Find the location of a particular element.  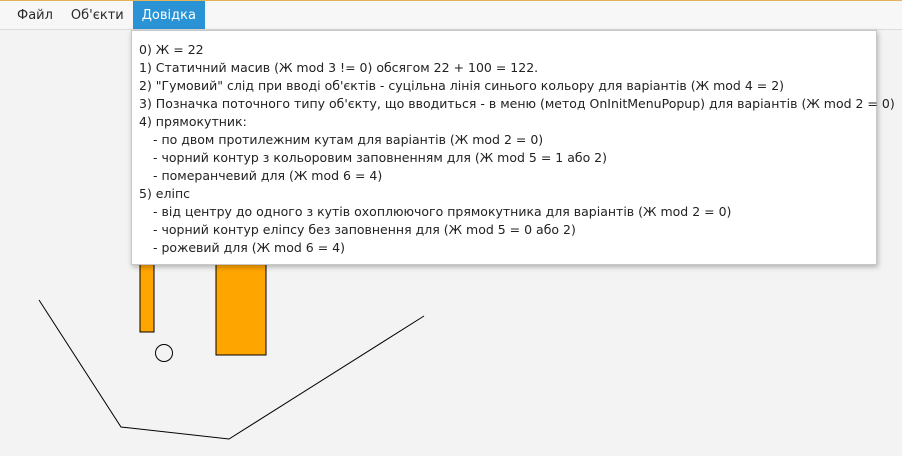

menu-file: Файл is located at coordinates (35, 15).